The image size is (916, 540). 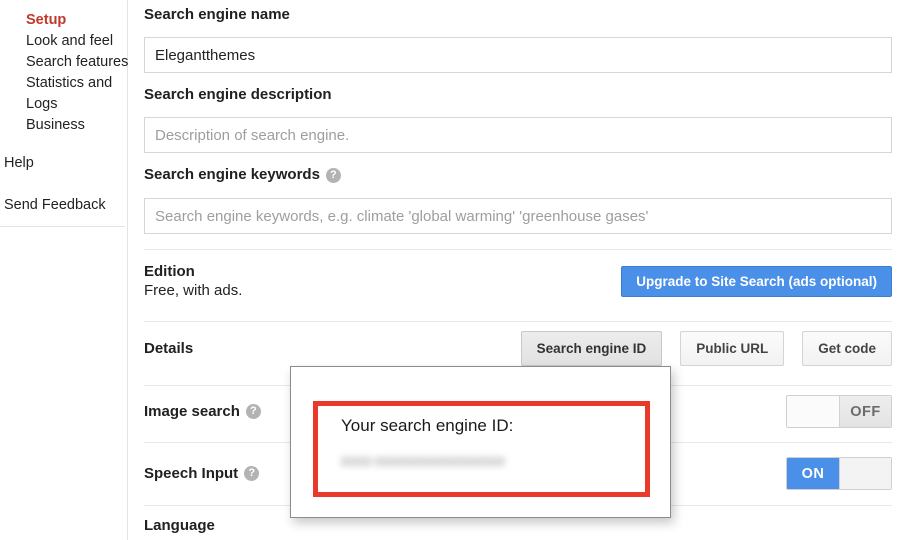 I want to click on search-engine-description-input, so click(x=518, y=135).